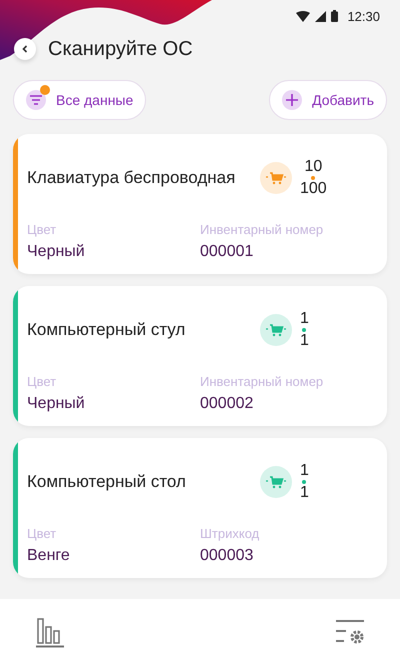  What do you see at coordinates (313, 189) in the screenshot?
I see `count-bottom: 100` at bounding box center [313, 189].